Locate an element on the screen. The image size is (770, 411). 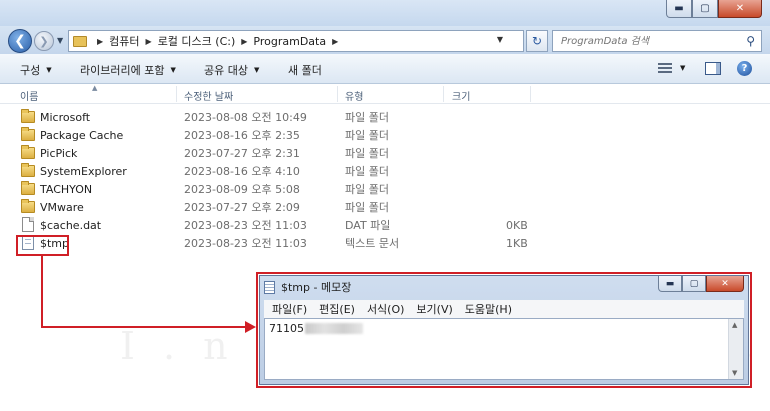
column-header-name: 이름 is located at coordinates (29, 95).